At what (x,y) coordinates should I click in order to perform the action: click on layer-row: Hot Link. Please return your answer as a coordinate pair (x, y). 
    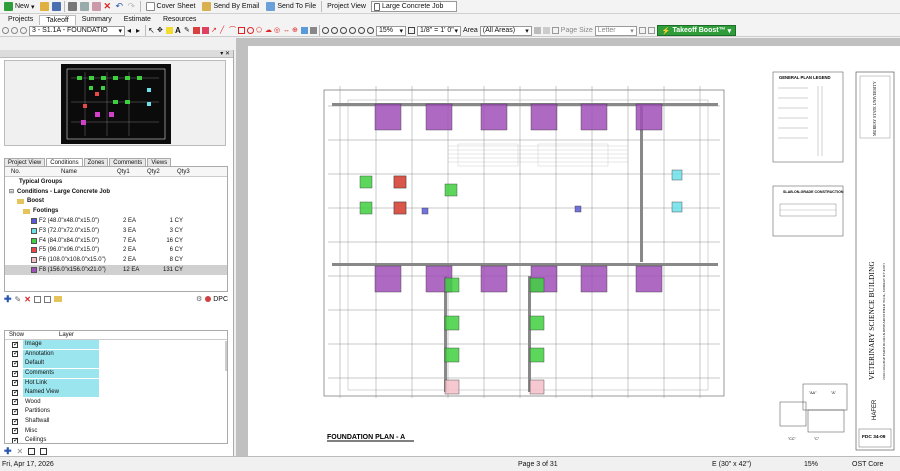
    Looking at the image, I should click on (116, 383).